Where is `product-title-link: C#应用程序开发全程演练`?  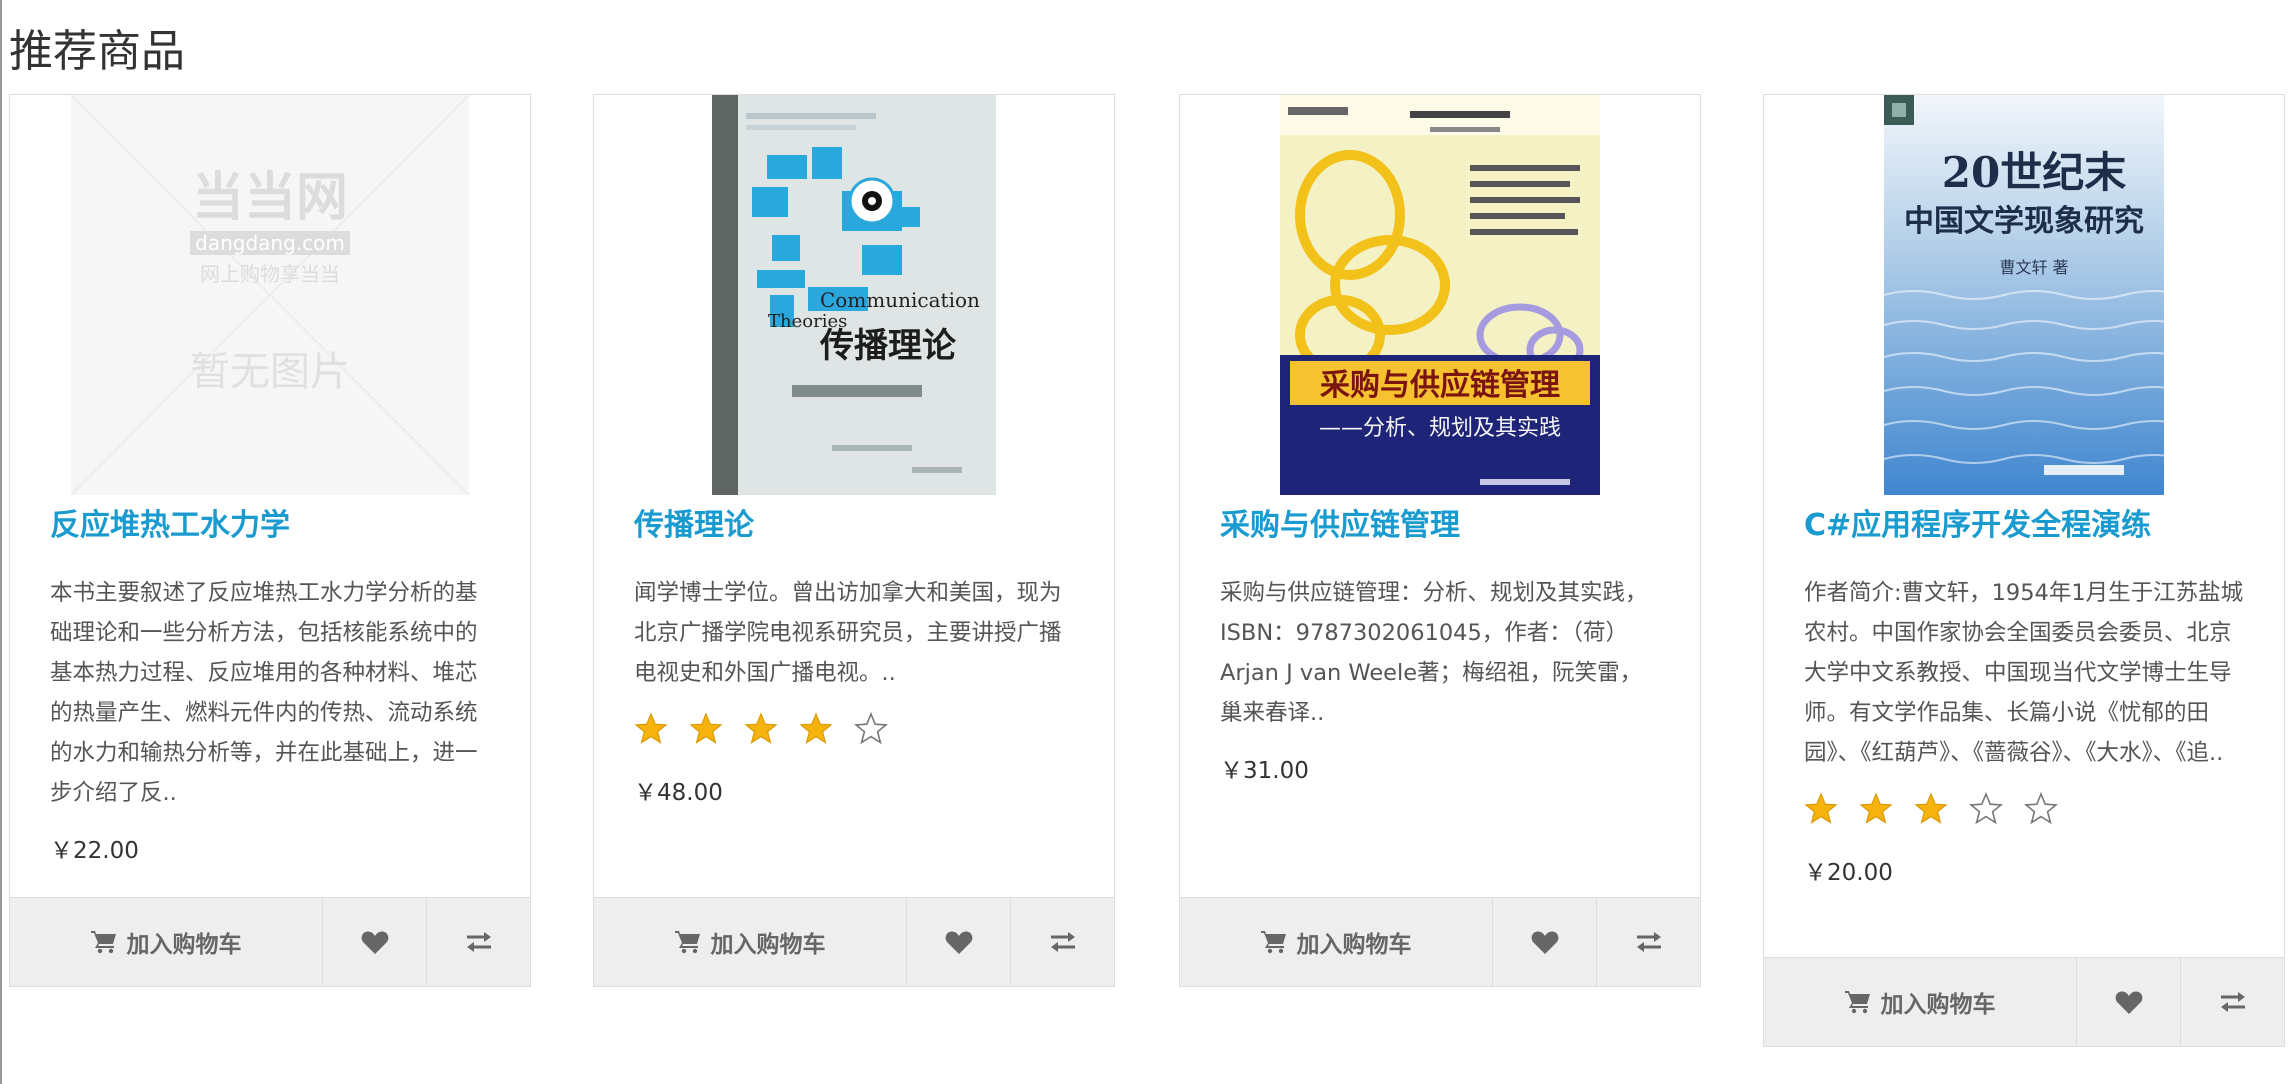 product-title-link: C#应用程序开发全程演练 is located at coordinates (2024, 526).